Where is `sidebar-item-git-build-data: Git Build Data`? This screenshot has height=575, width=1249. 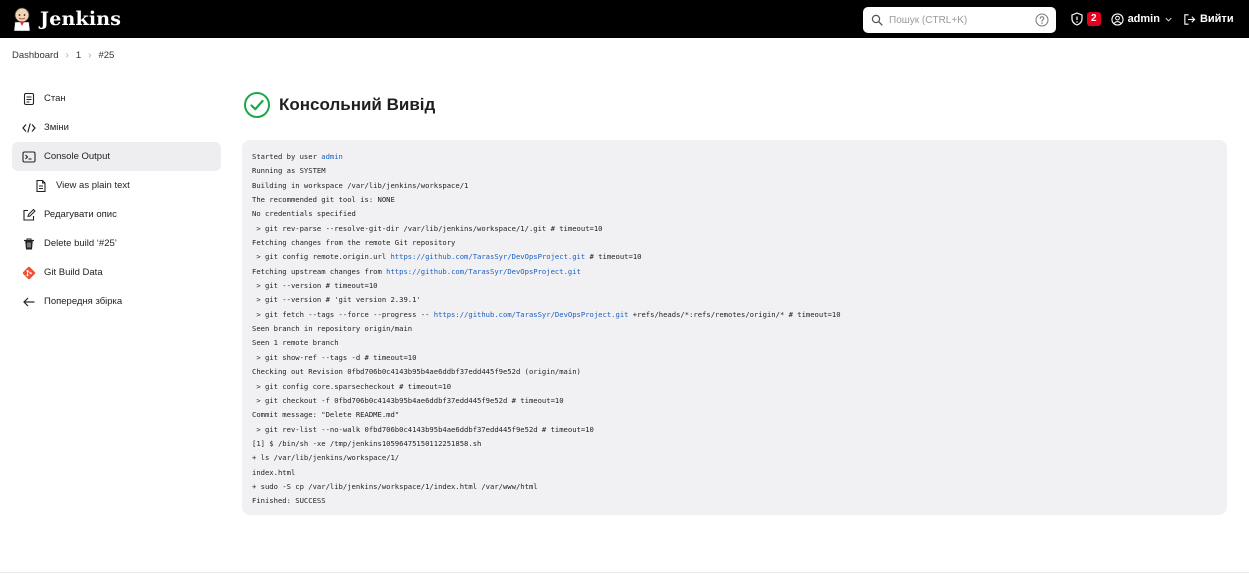 sidebar-item-git-build-data: Git Build Data is located at coordinates (116, 272).